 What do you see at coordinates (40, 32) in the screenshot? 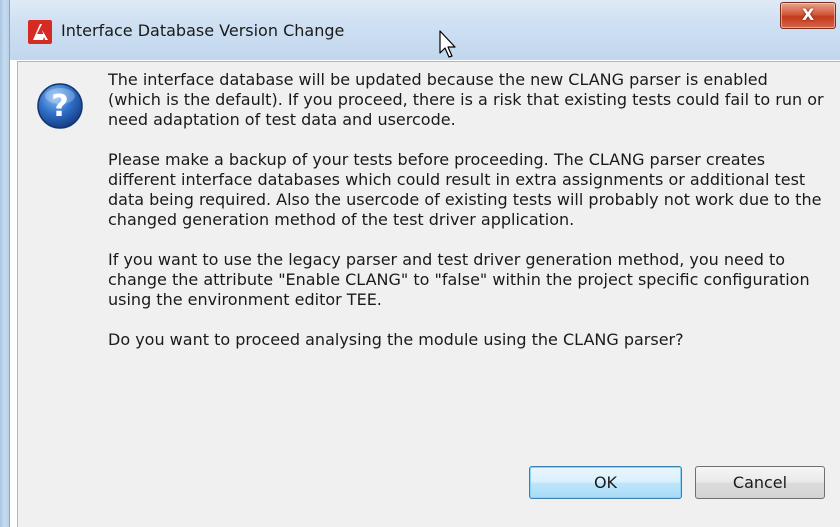
I see `app-logo-icon` at bounding box center [40, 32].